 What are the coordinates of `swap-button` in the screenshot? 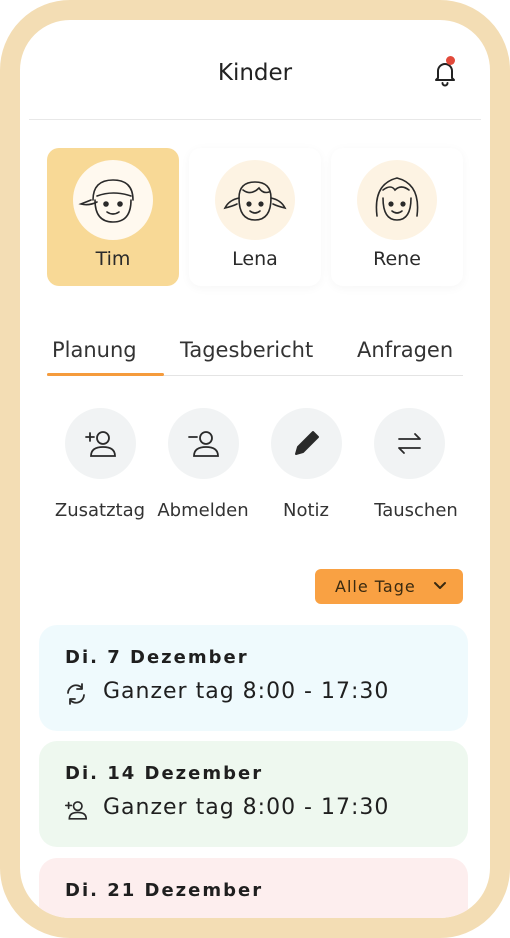 It's located at (409, 443).